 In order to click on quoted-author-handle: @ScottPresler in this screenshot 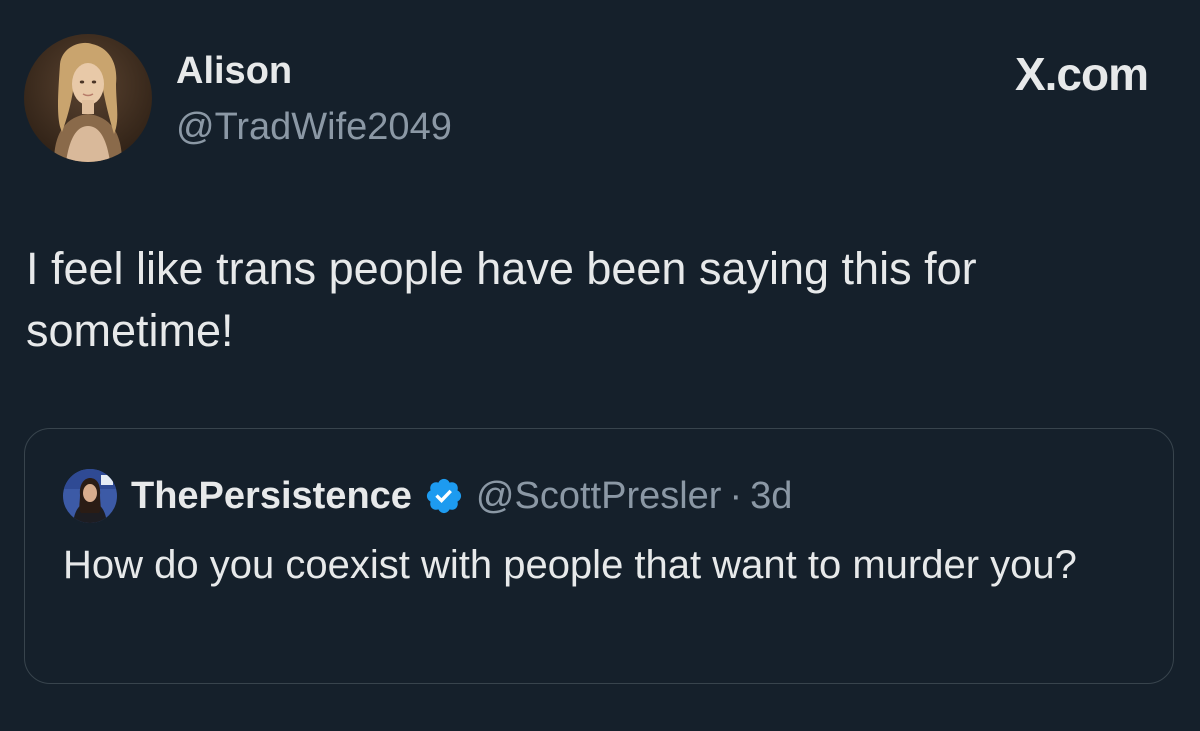, I will do `click(599, 496)`.